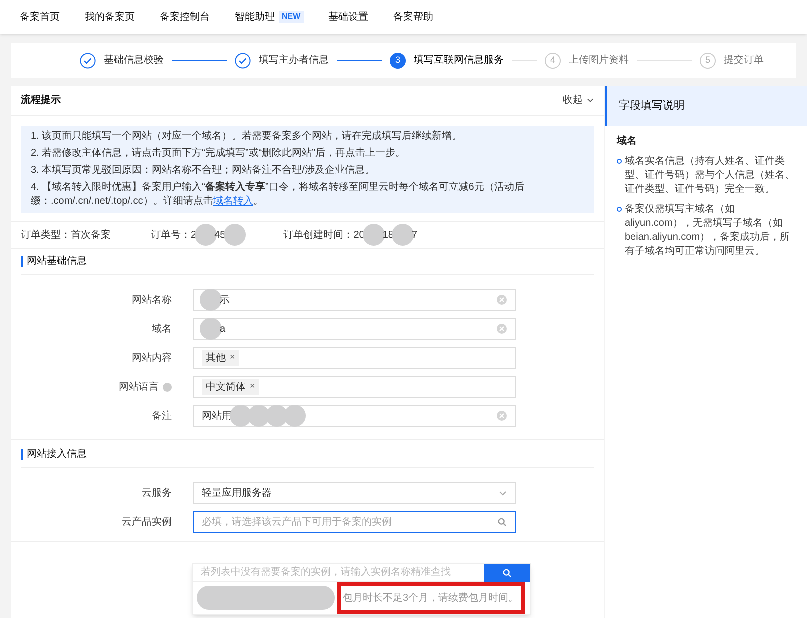 This screenshot has width=807, height=618. Describe the element at coordinates (226, 387) in the screenshot. I see `tag-label: 中文简体` at that location.